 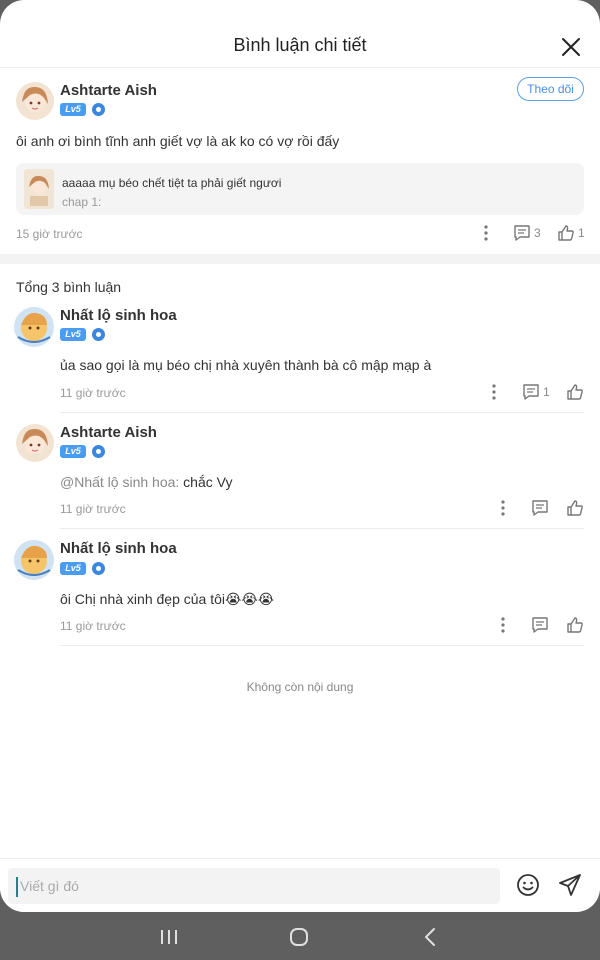 I want to click on reply-body: ôi Chị nhà xinh đẹp của tôi😭😭😭, so click(x=167, y=599).